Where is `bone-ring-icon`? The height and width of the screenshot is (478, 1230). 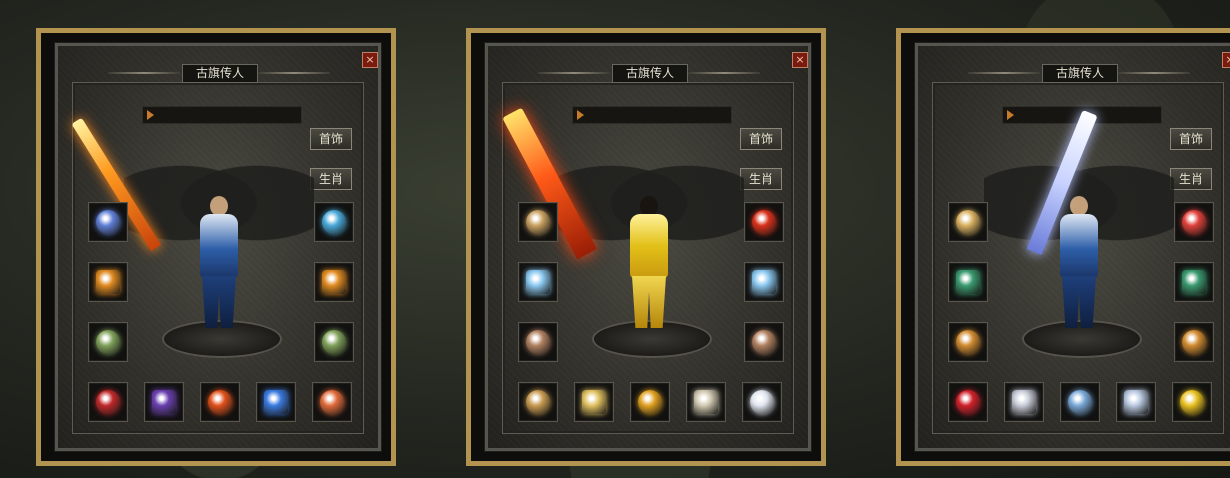
bone-ring-icon is located at coordinates (764, 342).